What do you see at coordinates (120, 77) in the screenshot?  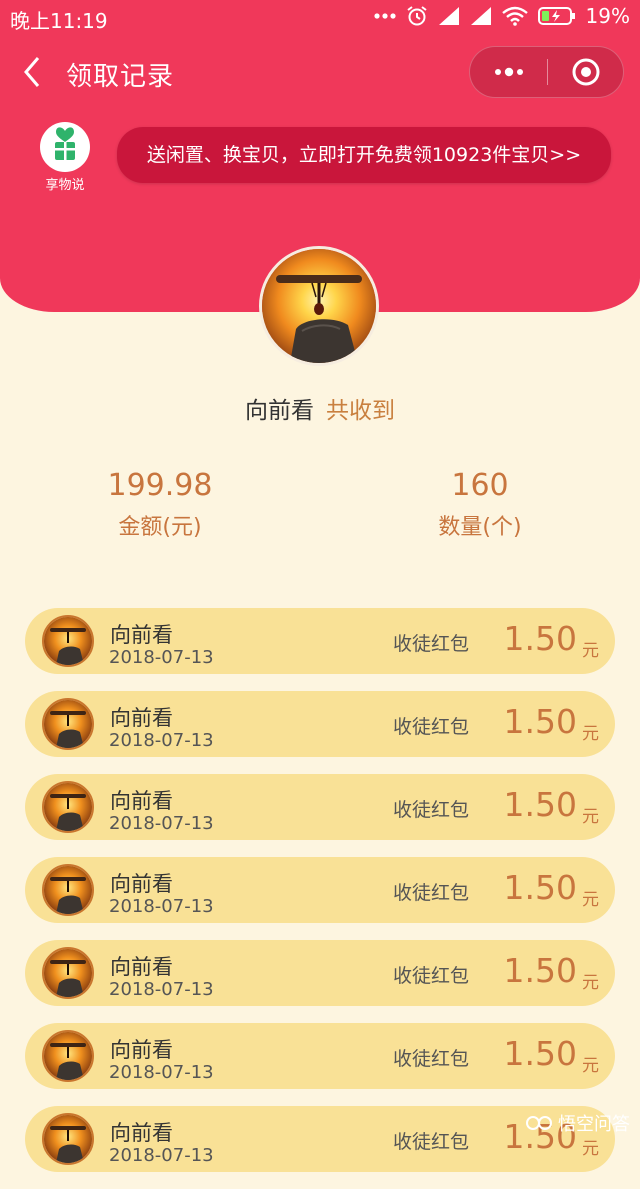 I see `page-title: 领取记录` at bounding box center [120, 77].